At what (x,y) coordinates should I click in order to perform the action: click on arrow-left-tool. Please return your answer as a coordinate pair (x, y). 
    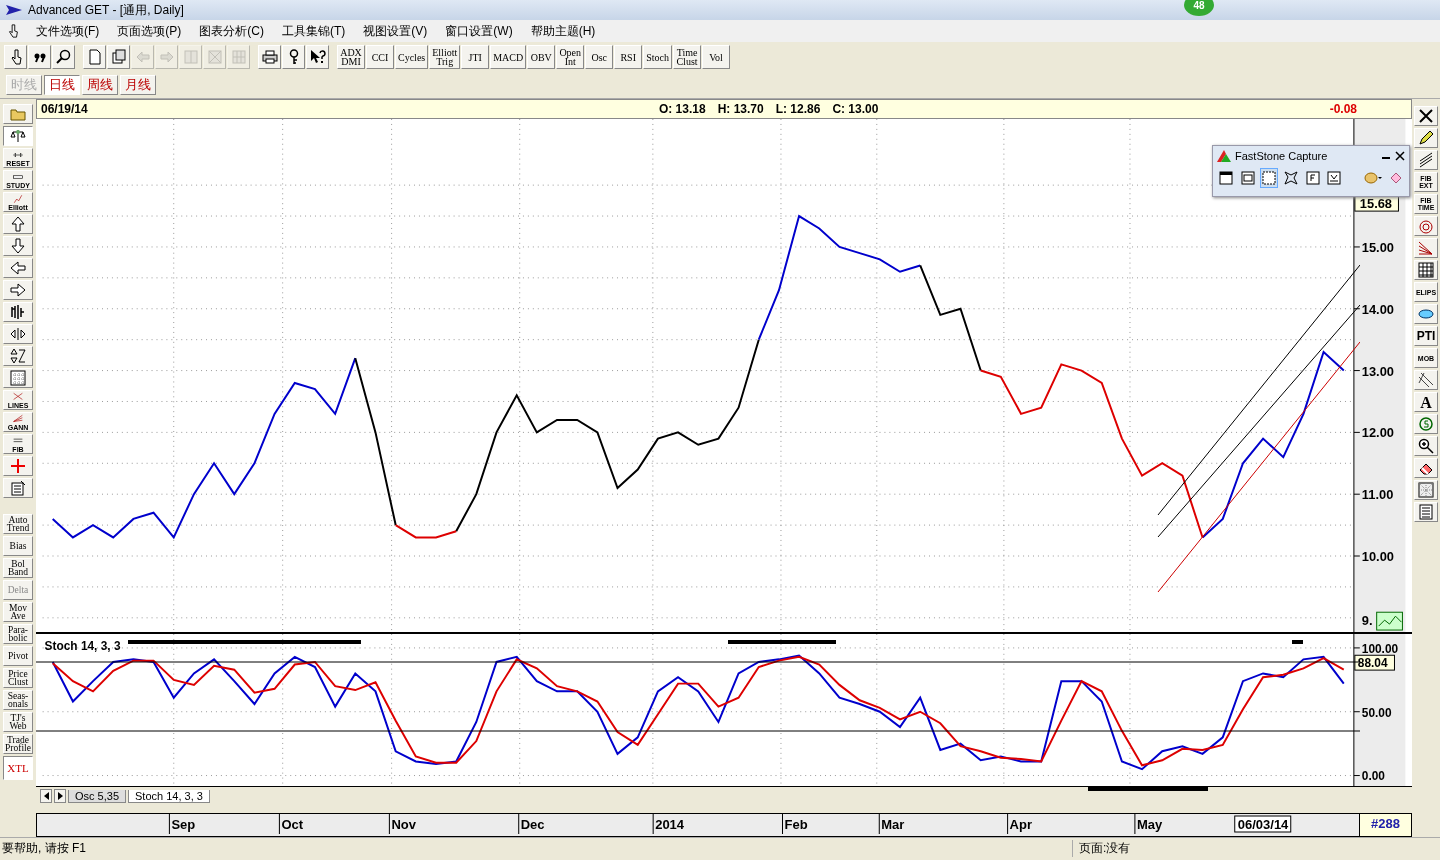
    Looking at the image, I should click on (18, 268).